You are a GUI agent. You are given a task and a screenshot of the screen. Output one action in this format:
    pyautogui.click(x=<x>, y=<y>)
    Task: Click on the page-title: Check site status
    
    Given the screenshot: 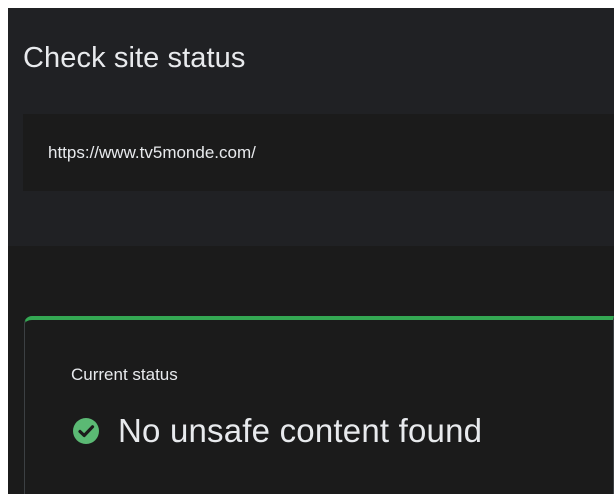 What is the action you would take?
    pyautogui.click(x=134, y=58)
    